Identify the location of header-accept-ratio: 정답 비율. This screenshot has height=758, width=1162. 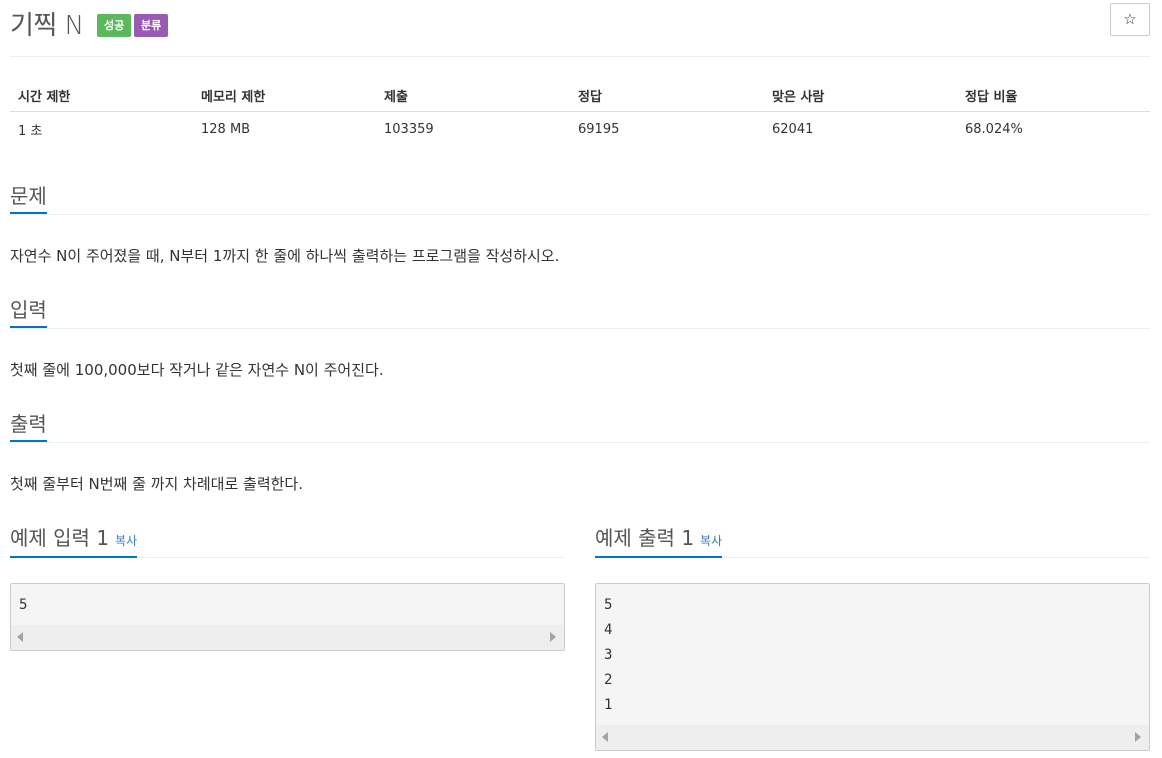
(1053, 96).